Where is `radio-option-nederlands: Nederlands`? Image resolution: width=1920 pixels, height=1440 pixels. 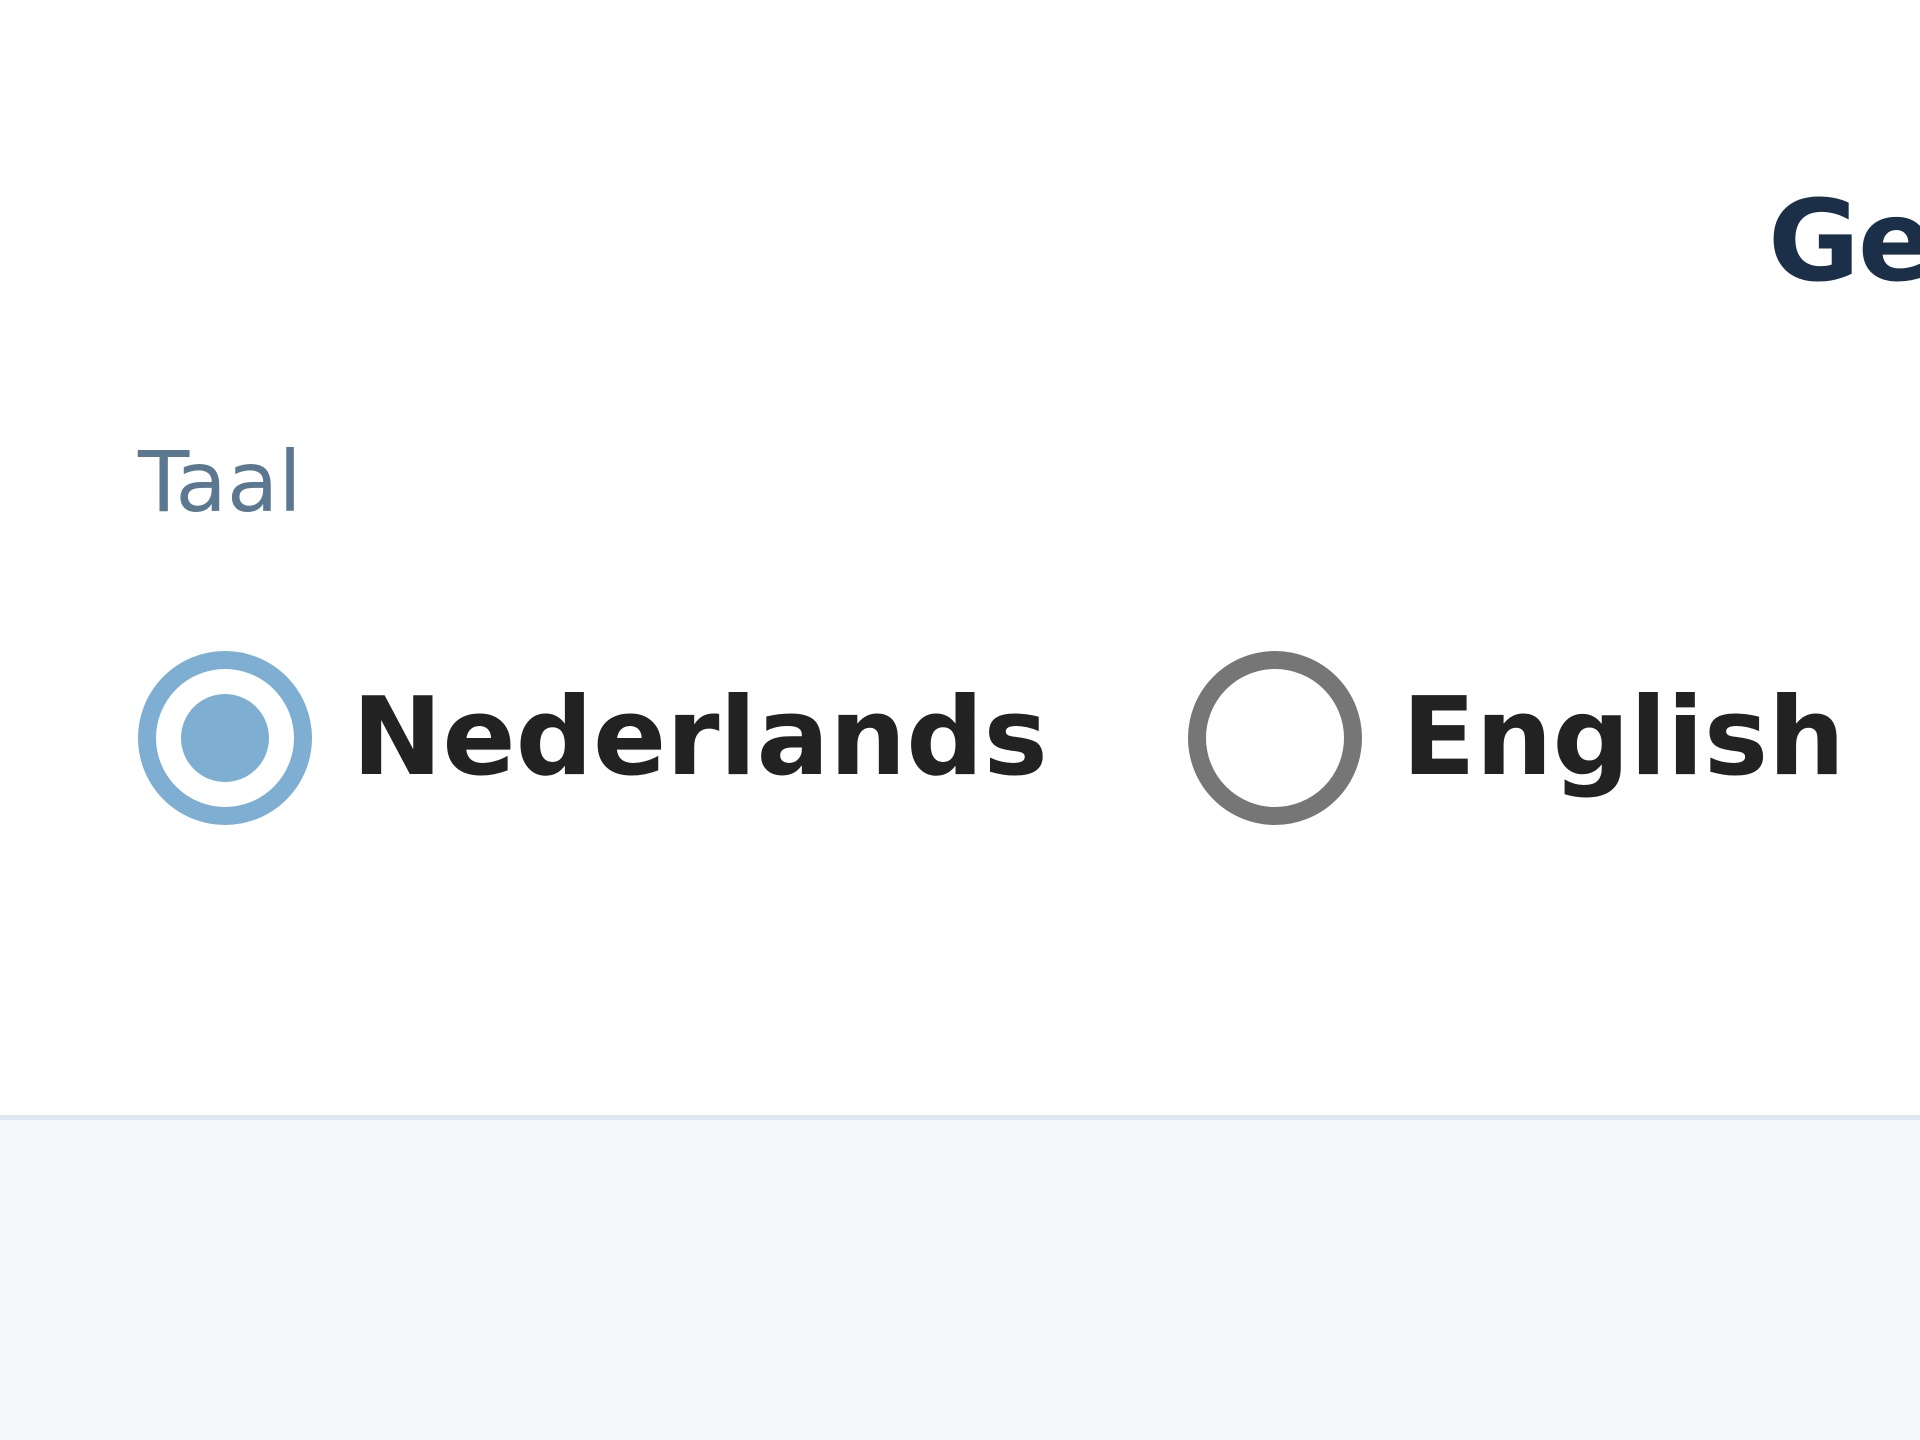
radio-option-nederlands: Nederlands is located at coordinates (593, 738).